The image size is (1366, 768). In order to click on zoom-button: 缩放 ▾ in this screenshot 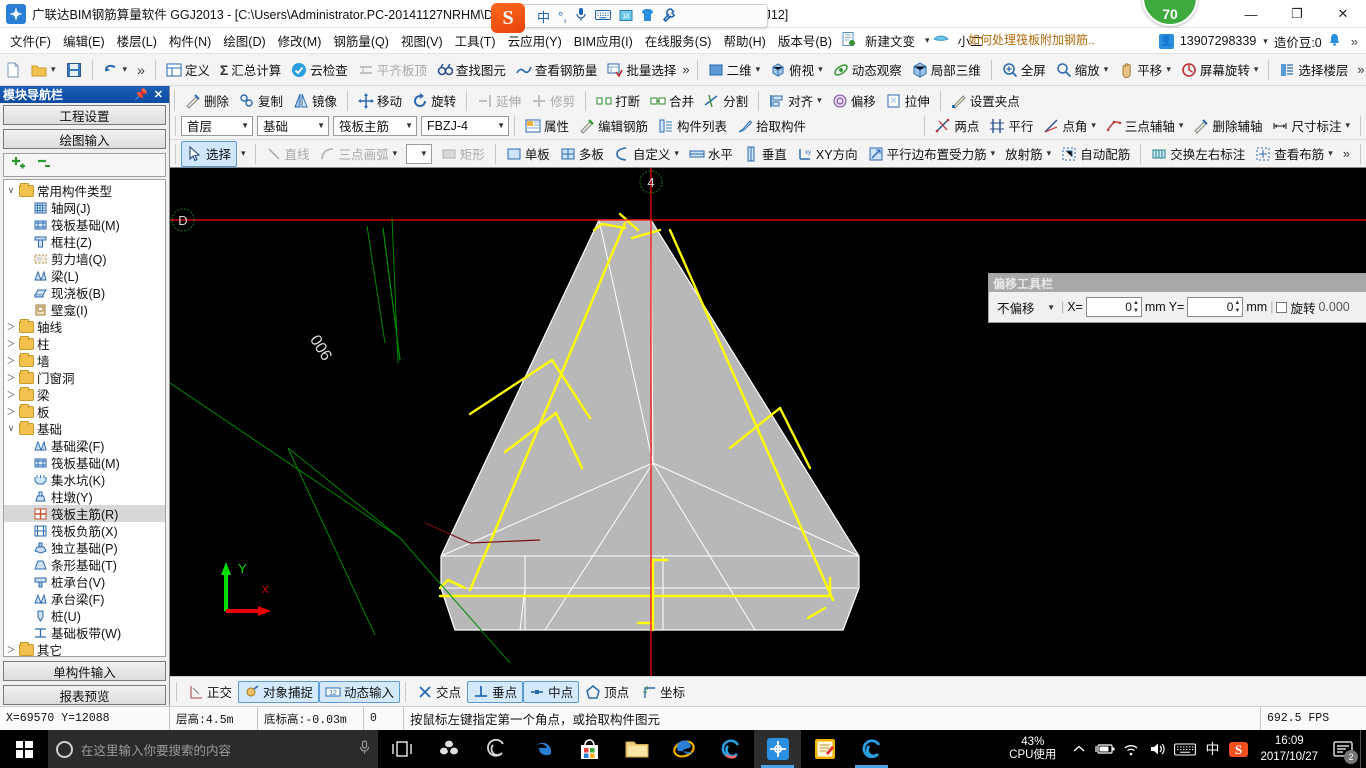, I will do `click(1082, 70)`.